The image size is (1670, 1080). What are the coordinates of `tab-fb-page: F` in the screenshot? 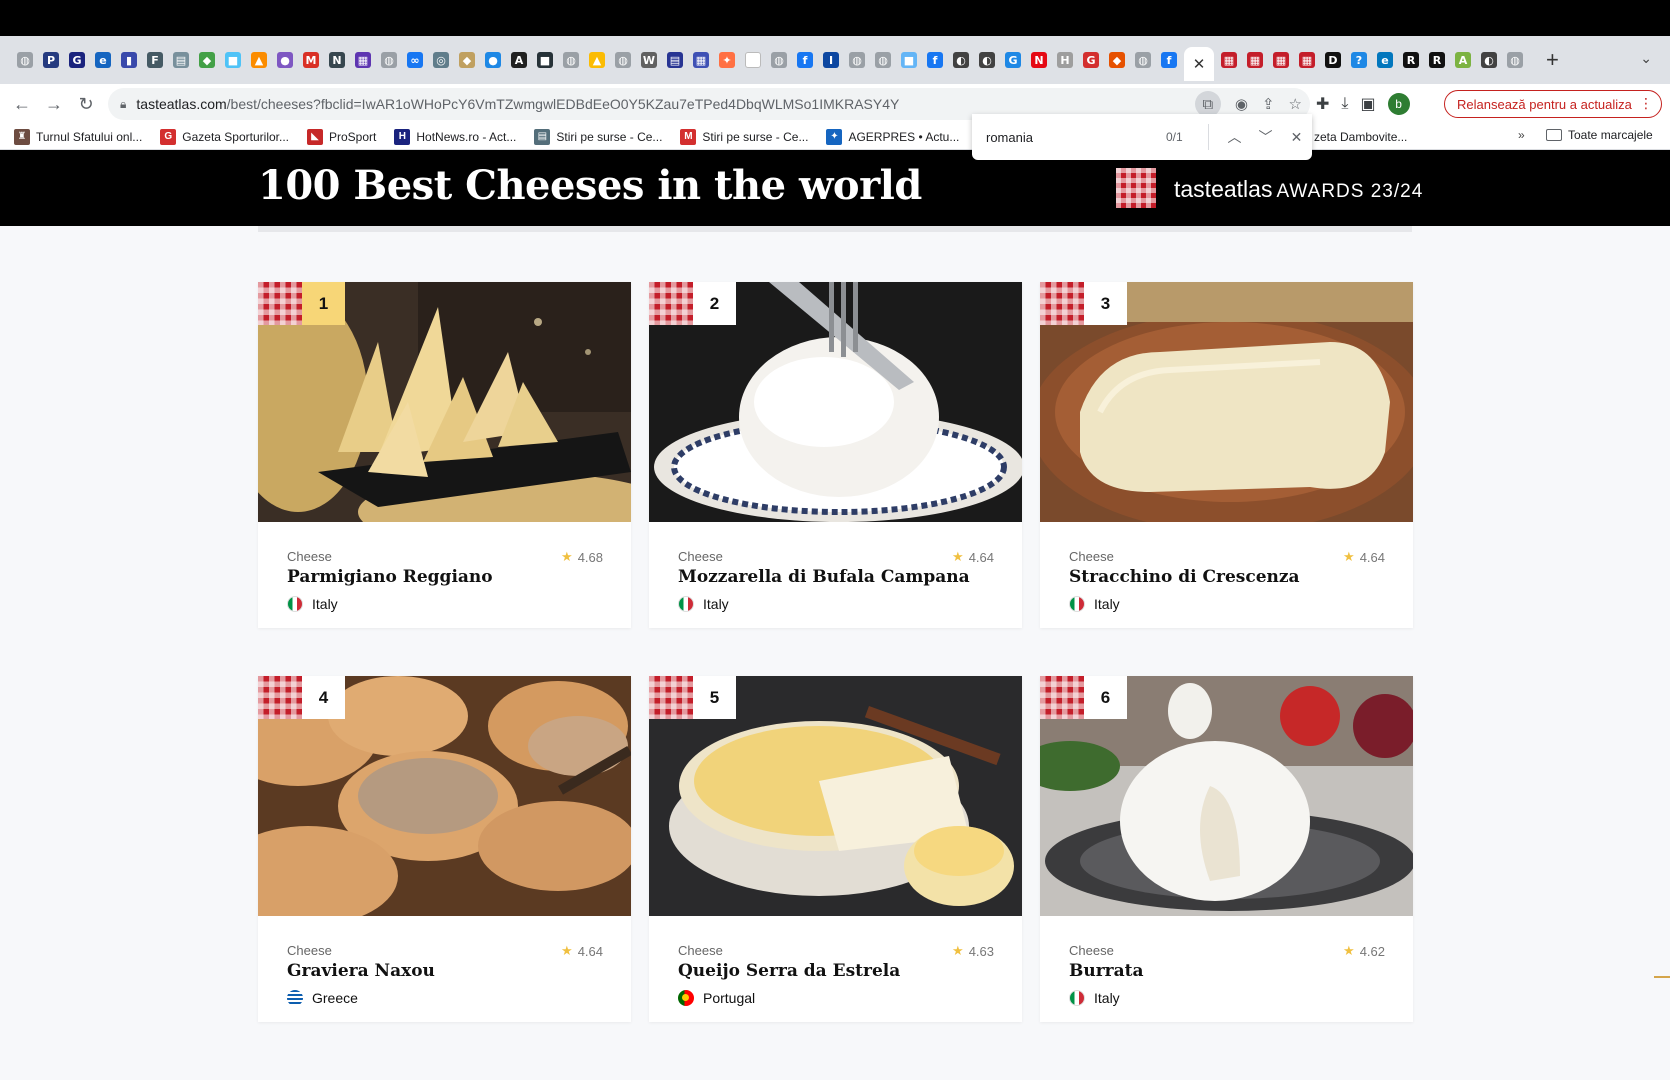 It's located at (155, 60).